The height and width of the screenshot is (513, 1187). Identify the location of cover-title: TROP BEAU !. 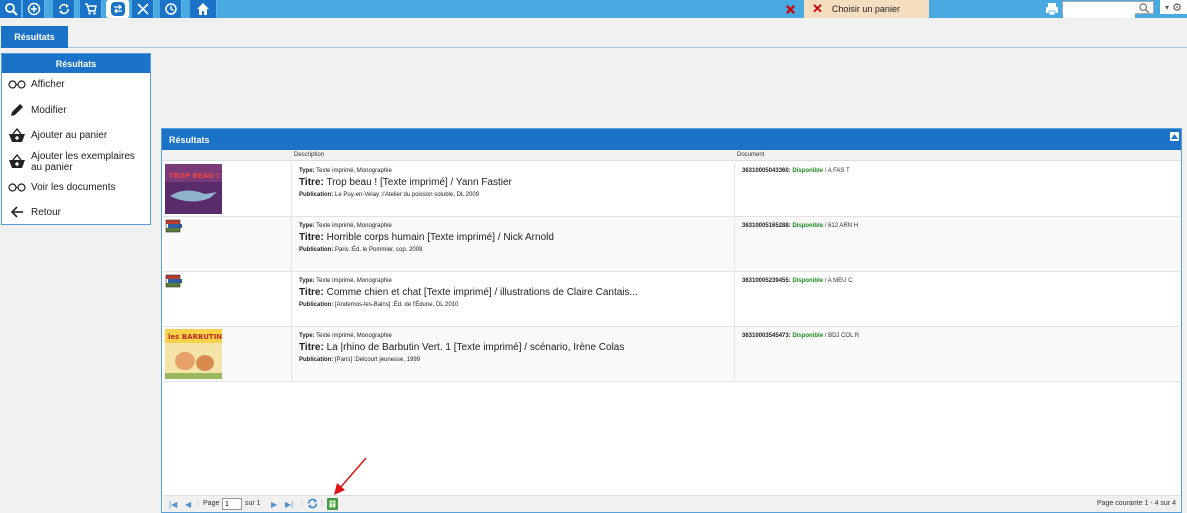
(194, 176).